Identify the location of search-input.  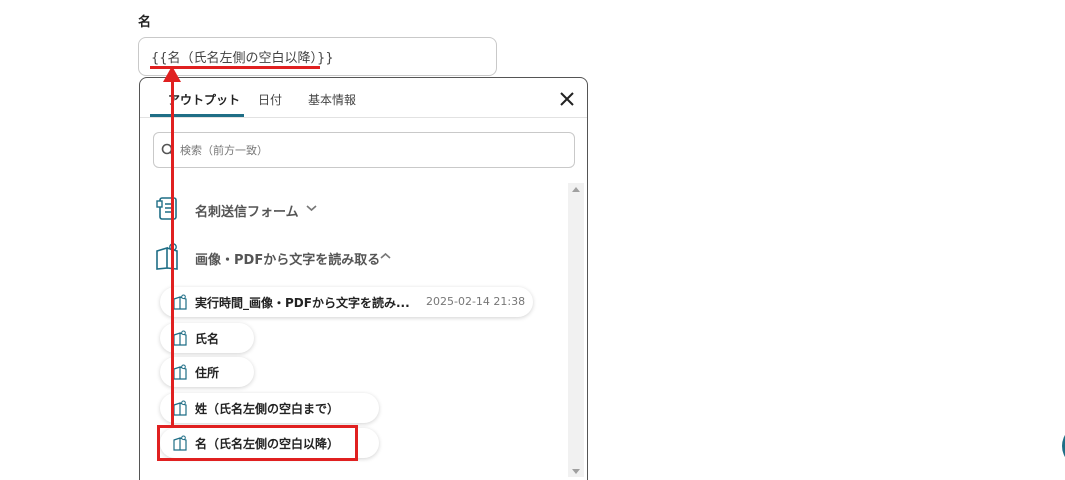
(370, 150).